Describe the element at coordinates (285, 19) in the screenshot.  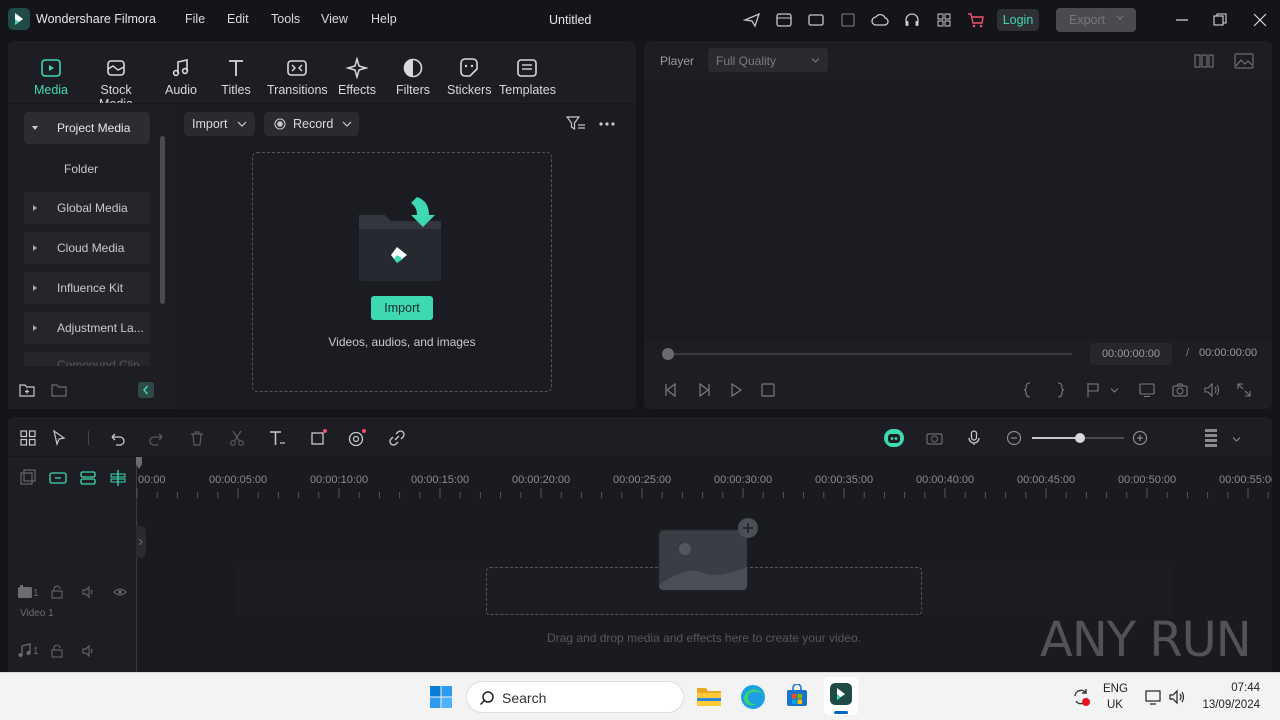
I see `menu-tools: Tools` at that location.